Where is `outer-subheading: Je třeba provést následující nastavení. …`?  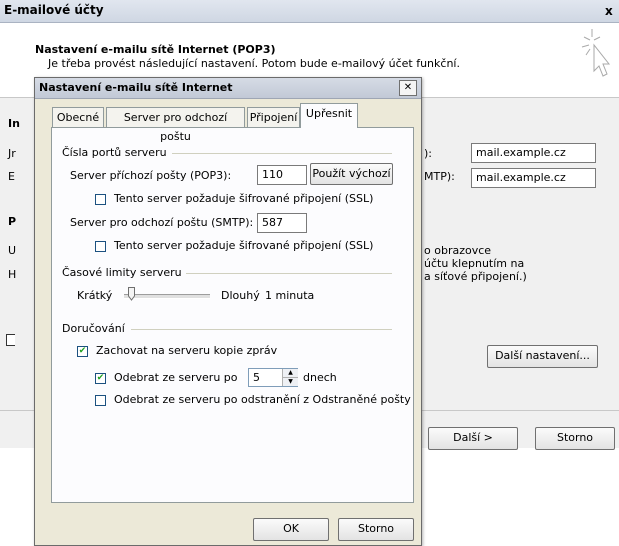 outer-subheading: Je třeba provést následující nastavení. … is located at coordinates (254, 63).